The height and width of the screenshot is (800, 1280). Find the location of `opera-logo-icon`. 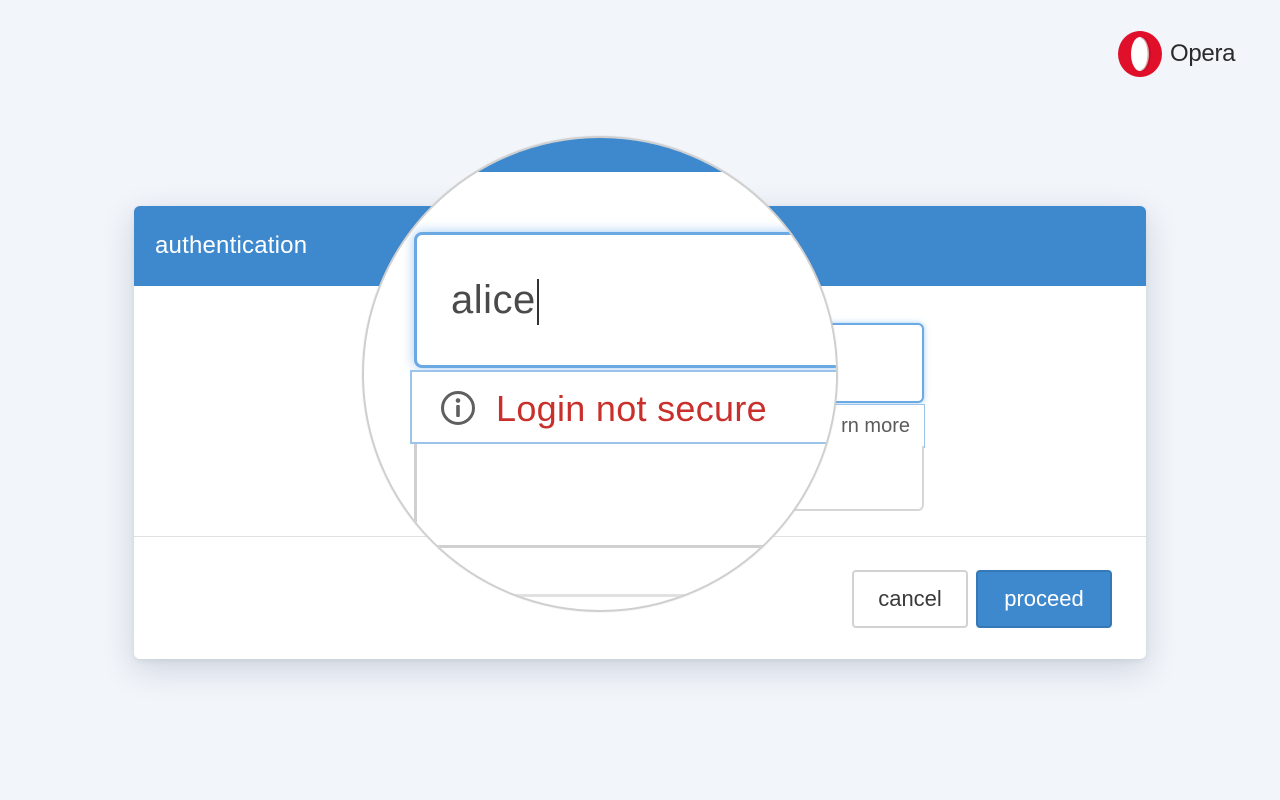

opera-logo-icon is located at coordinates (1140, 54).